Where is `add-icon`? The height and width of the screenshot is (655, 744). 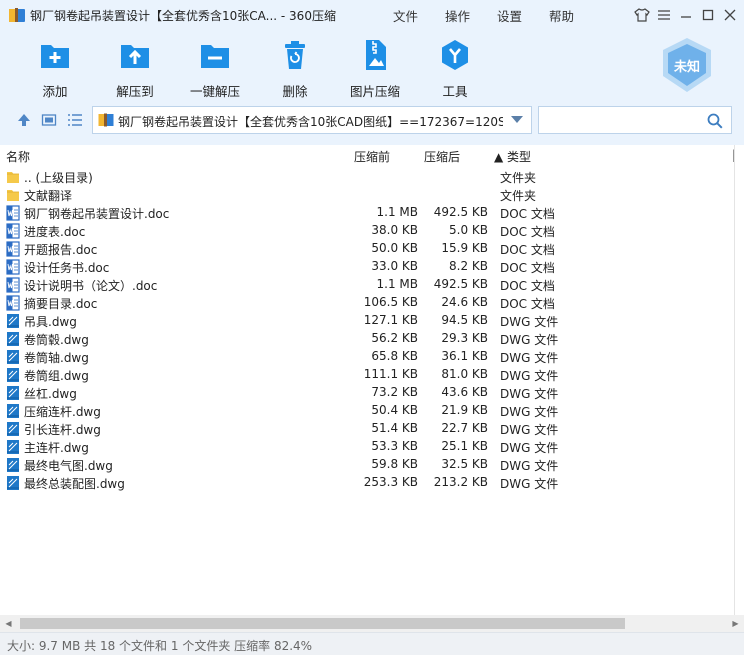 add-icon is located at coordinates (55, 56).